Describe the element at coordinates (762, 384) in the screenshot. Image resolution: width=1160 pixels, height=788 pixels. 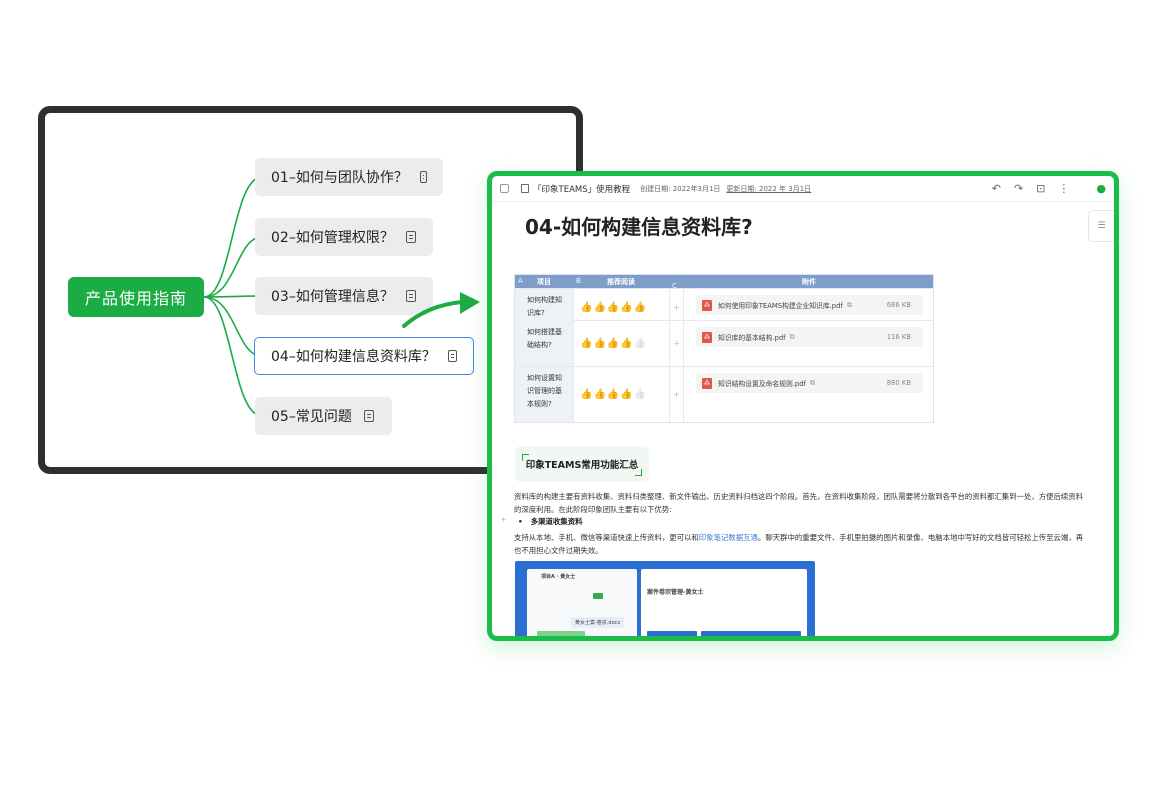
I see `attachment-name: 知识结构设置及命名规则.pdf` at that location.